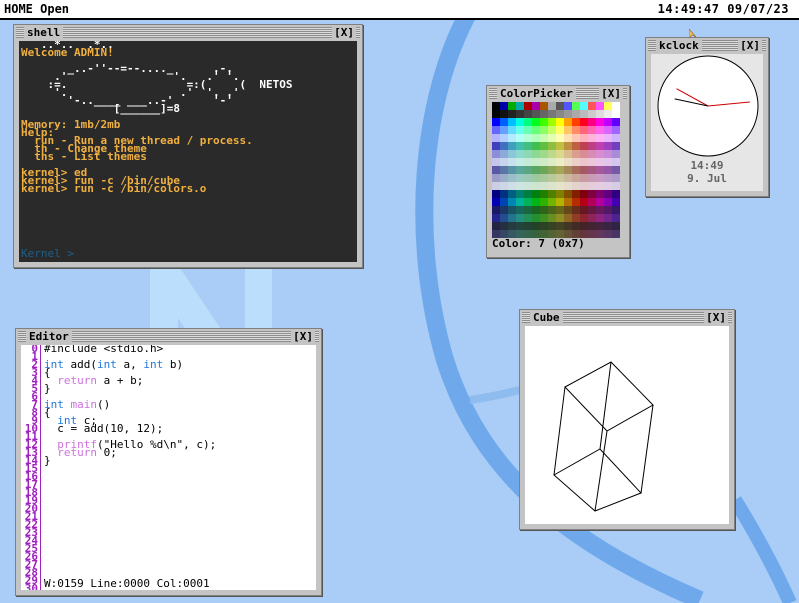 This screenshot has height=603, width=799. Describe the element at coordinates (344, 32) in the screenshot. I see `close-button: [X]` at that location.